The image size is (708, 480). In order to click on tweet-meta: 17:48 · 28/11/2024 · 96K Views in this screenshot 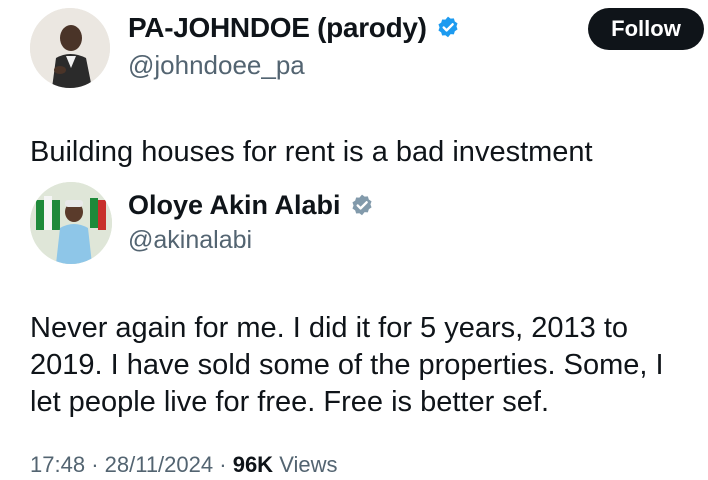, I will do `click(183, 465)`.